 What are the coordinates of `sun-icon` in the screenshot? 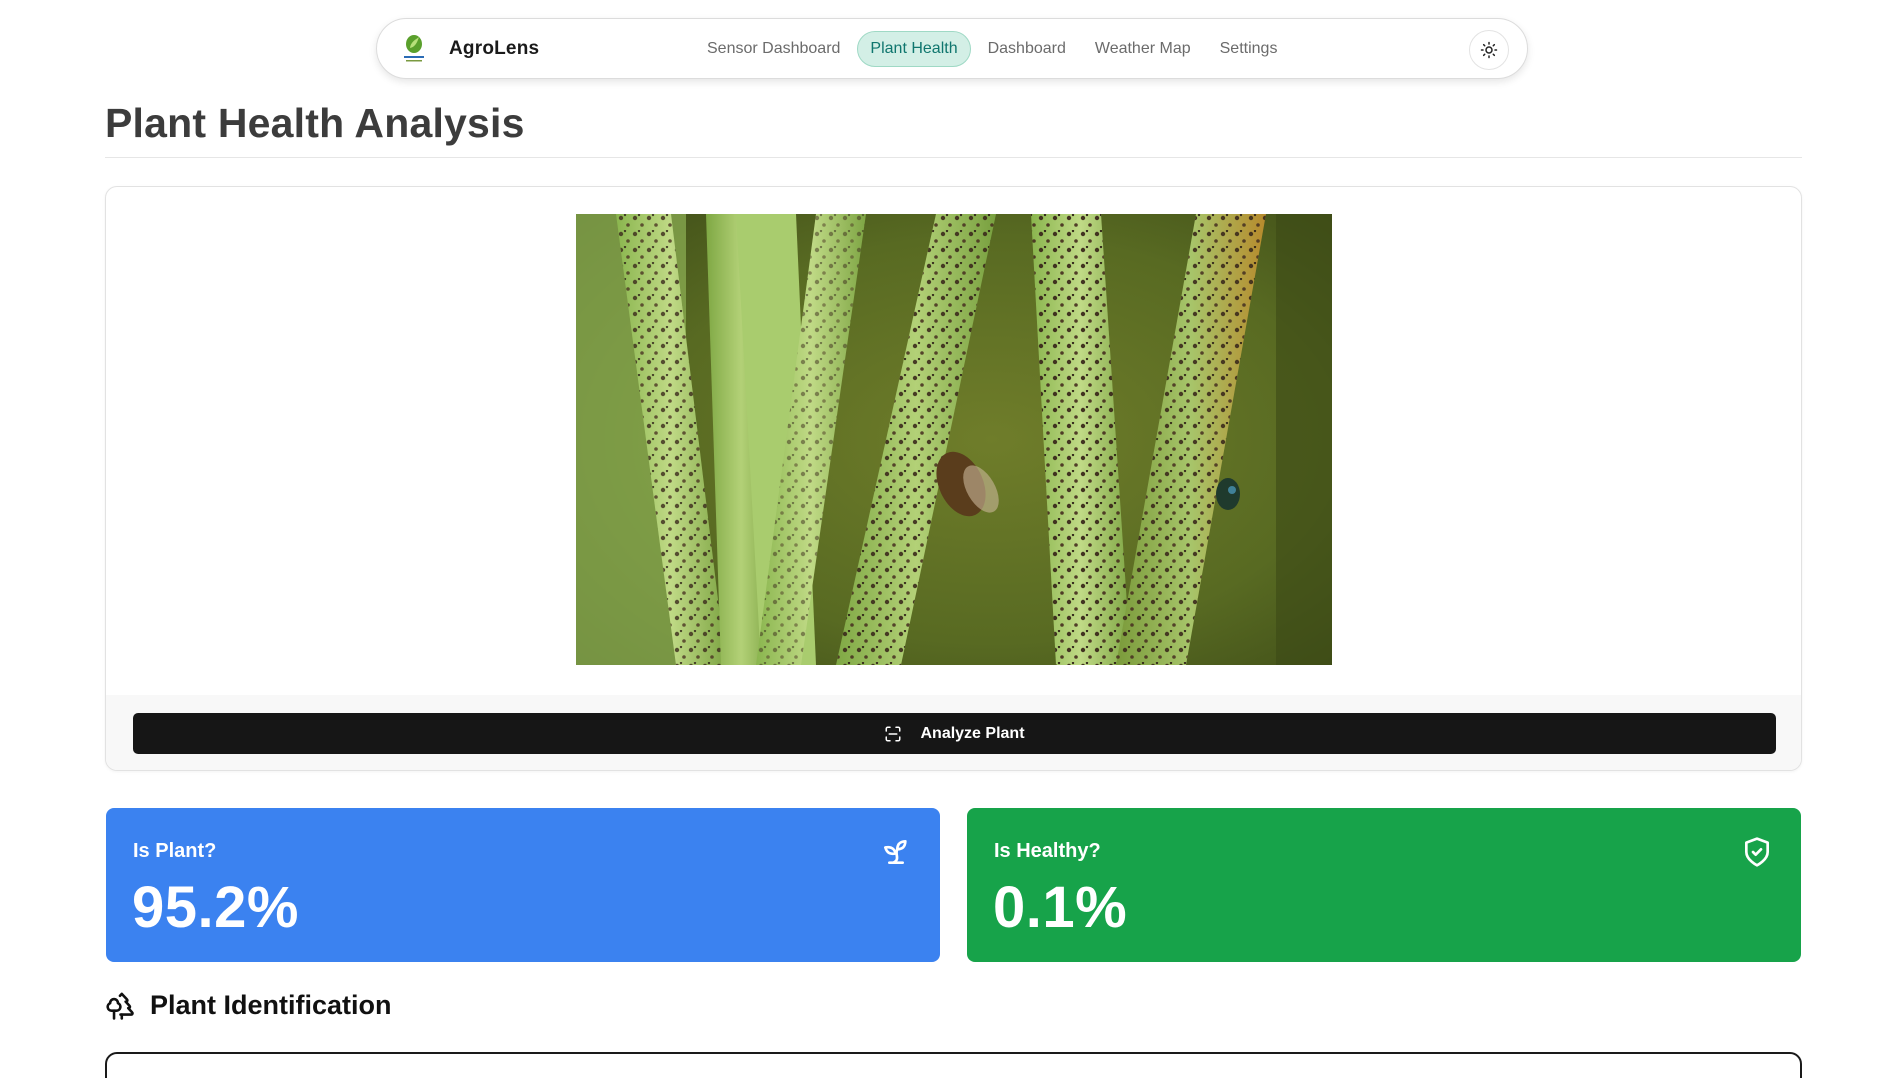 It's located at (1489, 50).